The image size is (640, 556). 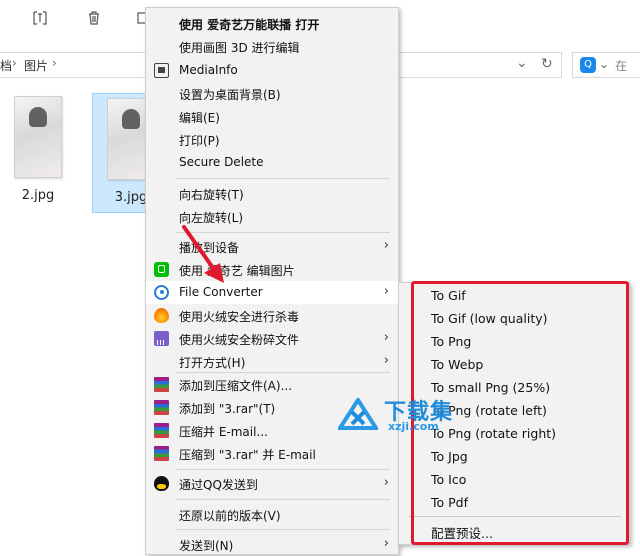 I want to click on menu-item-label: 使用火绒安全粉碎文件, so click(x=239, y=340).